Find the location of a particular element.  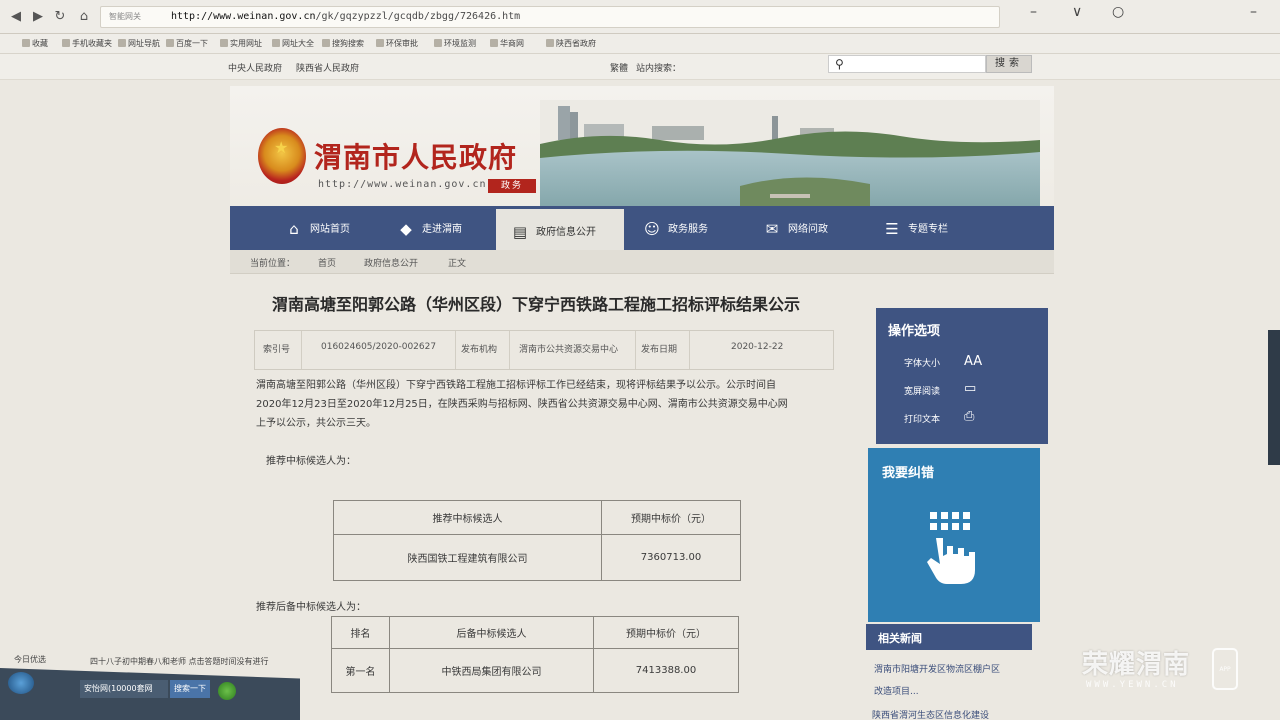

star-icon is located at coordinates (26, 43).